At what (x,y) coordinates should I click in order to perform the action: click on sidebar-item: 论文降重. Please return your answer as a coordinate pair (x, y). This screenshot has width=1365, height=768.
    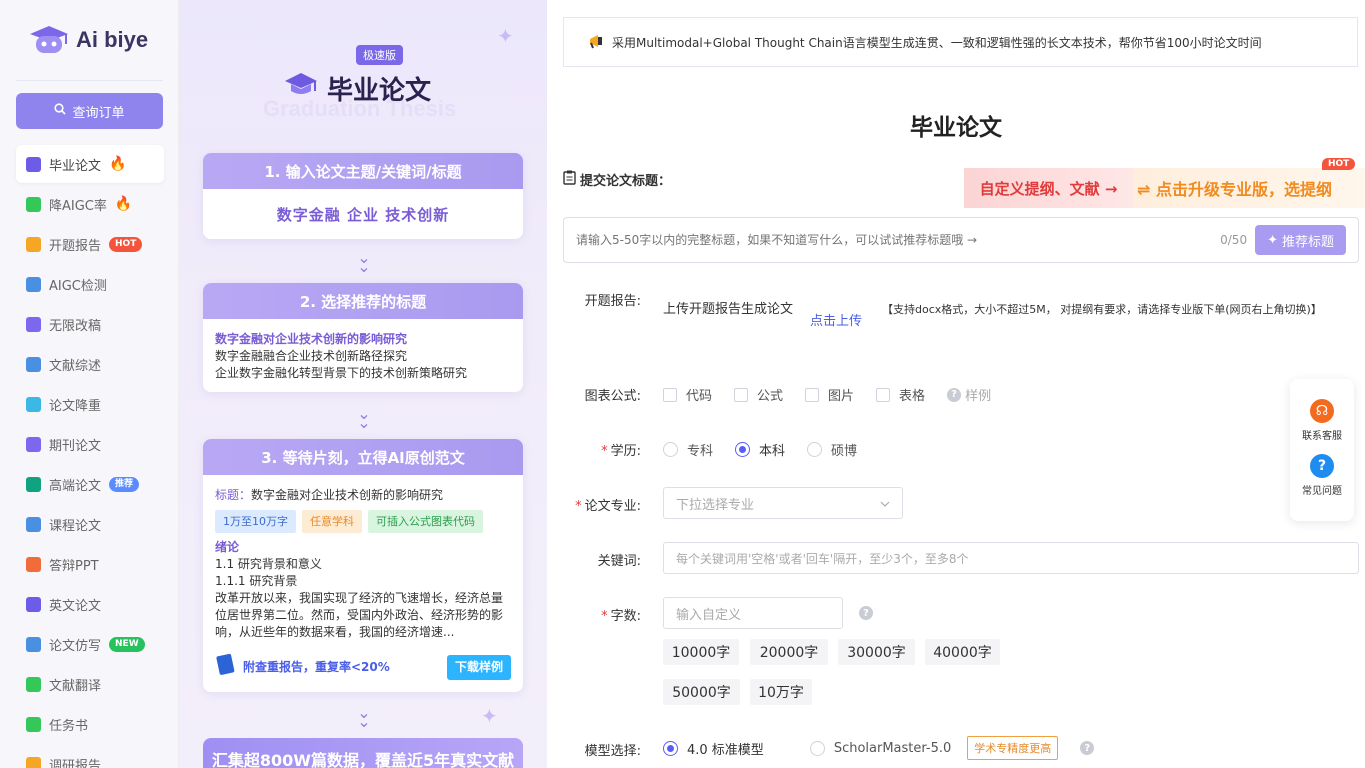
    Looking at the image, I should click on (90, 404).